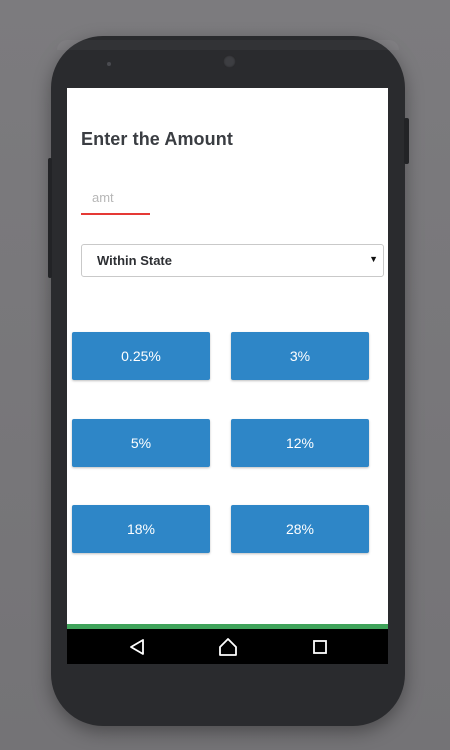  What do you see at coordinates (50, 218) in the screenshot?
I see `volume-button` at bounding box center [50, 218].